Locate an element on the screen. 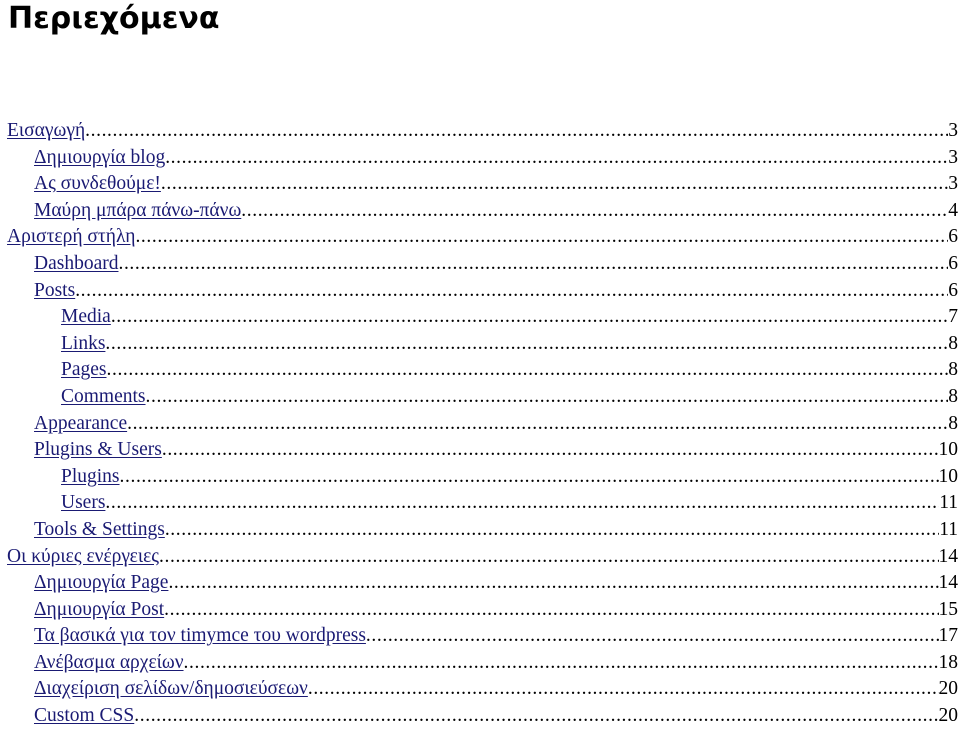  toc-link: Appearance is located at coordinates (80, 424).